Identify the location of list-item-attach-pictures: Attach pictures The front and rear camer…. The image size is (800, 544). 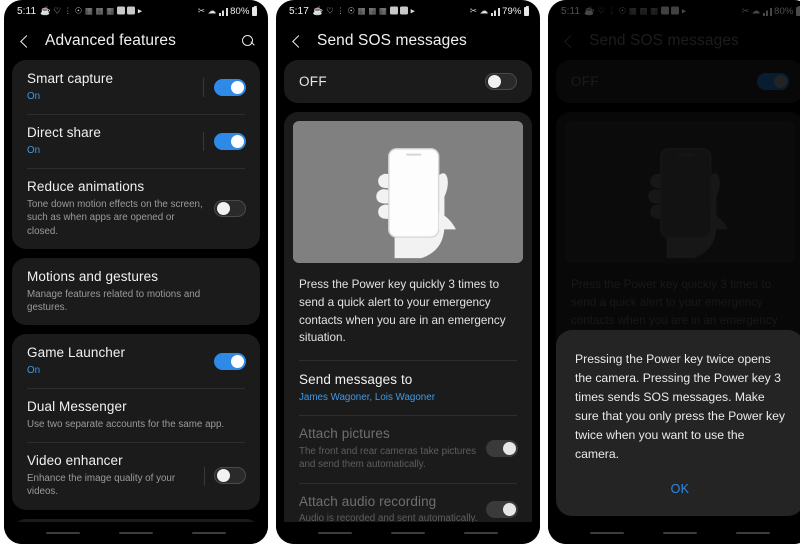
(408, 448).